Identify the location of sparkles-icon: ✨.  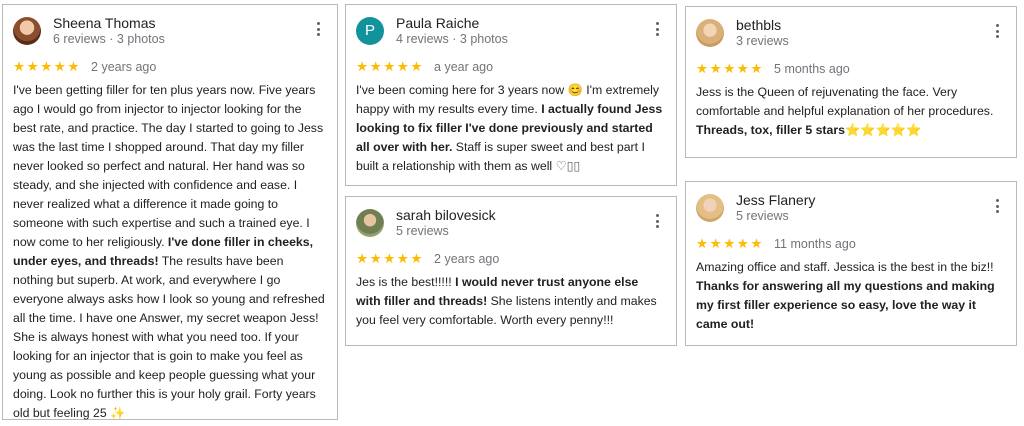
(118, 413).